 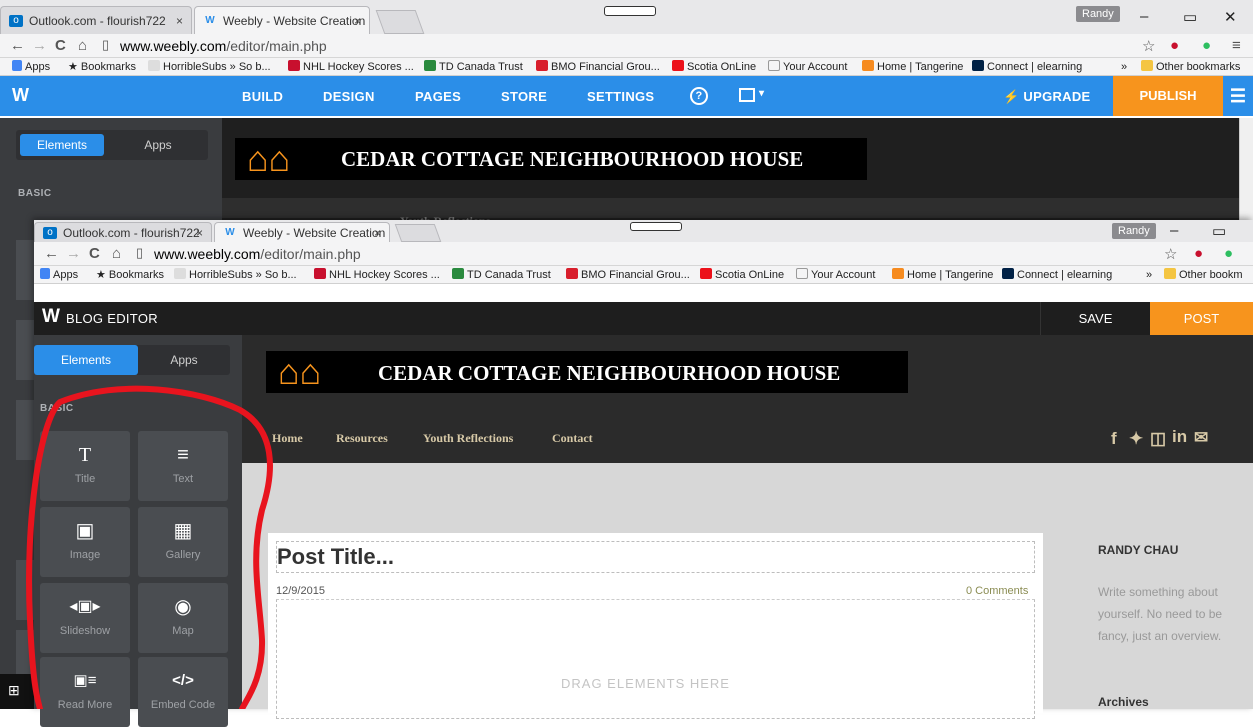 I want to click on menu-youth-reflections: Youth Reflections, so click(x=468, y=438).